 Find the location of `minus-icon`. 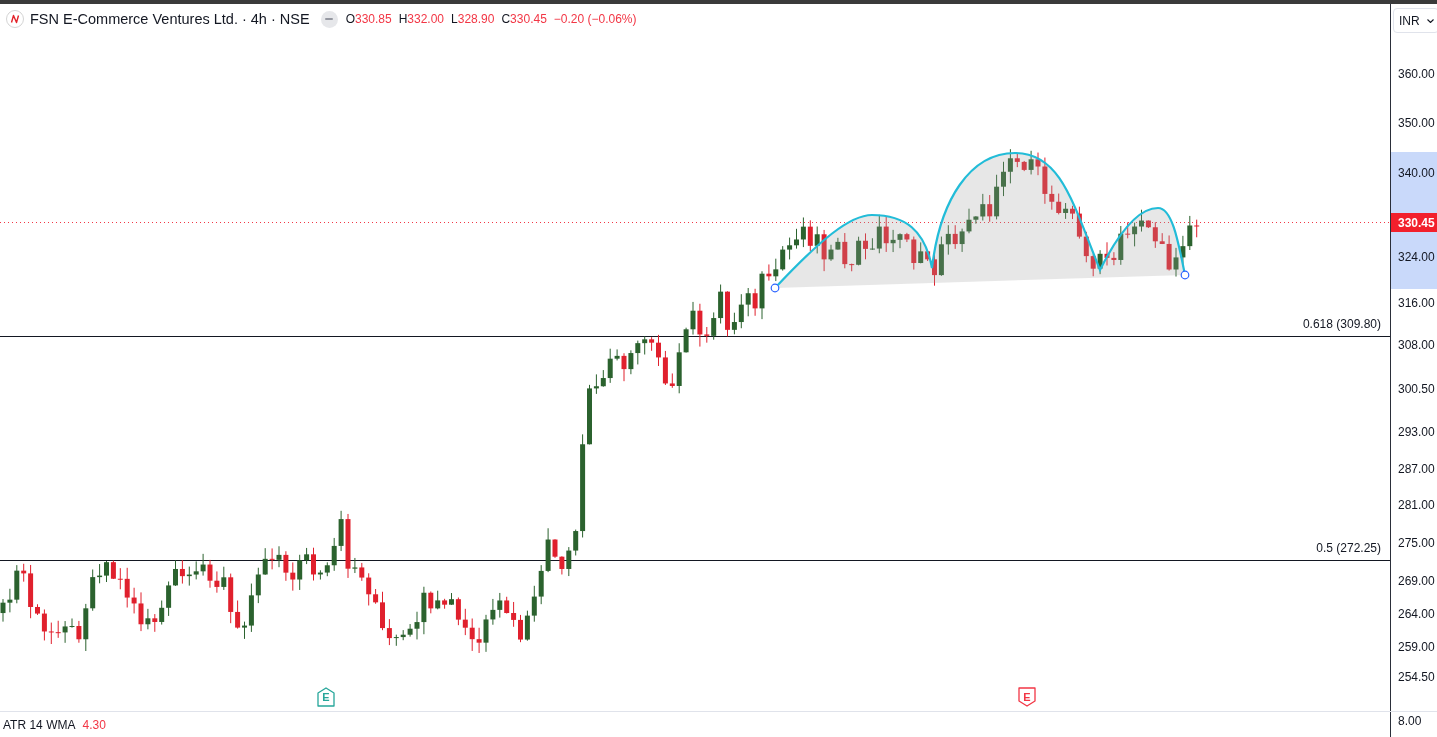

minus-icon is located at coordinates (329, 19).